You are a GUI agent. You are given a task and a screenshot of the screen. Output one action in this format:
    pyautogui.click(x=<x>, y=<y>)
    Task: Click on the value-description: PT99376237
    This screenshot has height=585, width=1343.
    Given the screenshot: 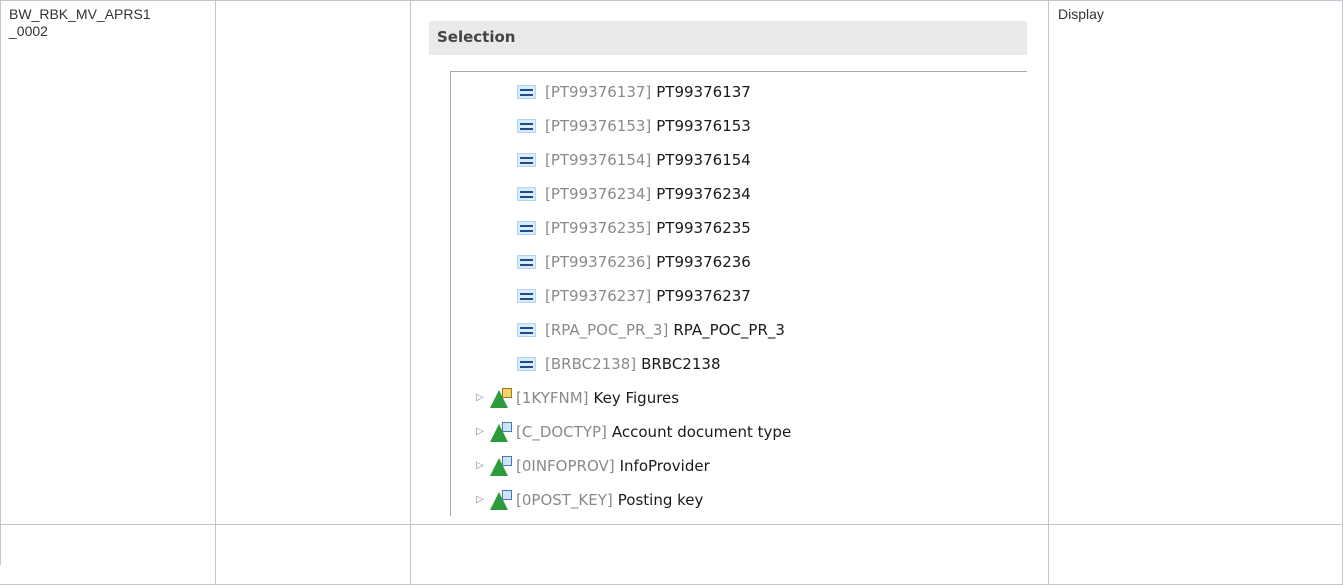 What is the action you would take?
    pyautogui.click(x=703, y=295)
    